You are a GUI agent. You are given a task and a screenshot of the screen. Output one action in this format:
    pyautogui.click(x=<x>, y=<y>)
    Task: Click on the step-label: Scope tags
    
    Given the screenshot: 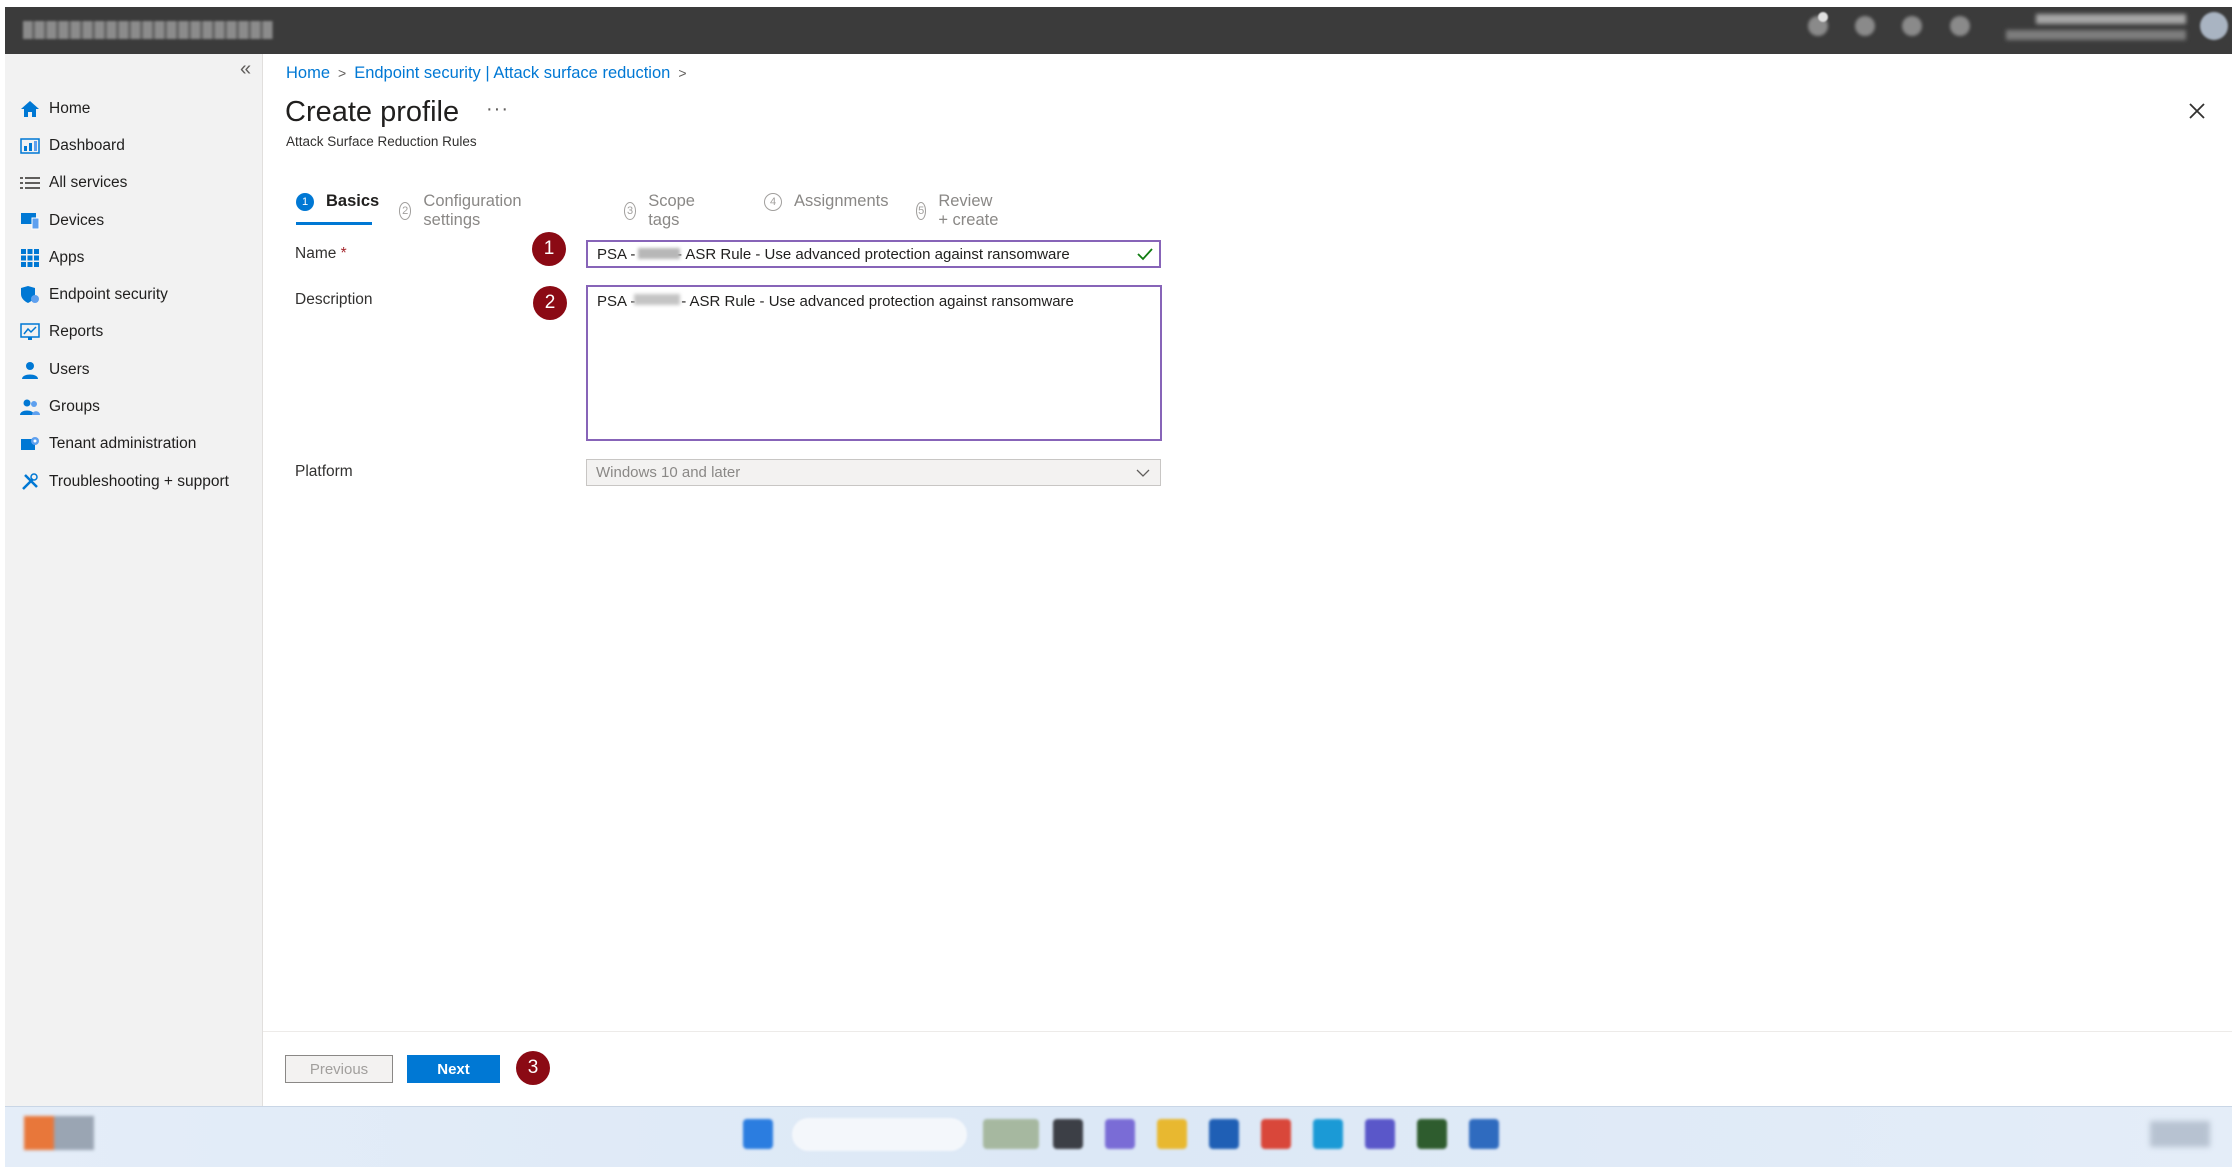 What is the action you would take?
    pyautogui.click(x=671, y=210)
    